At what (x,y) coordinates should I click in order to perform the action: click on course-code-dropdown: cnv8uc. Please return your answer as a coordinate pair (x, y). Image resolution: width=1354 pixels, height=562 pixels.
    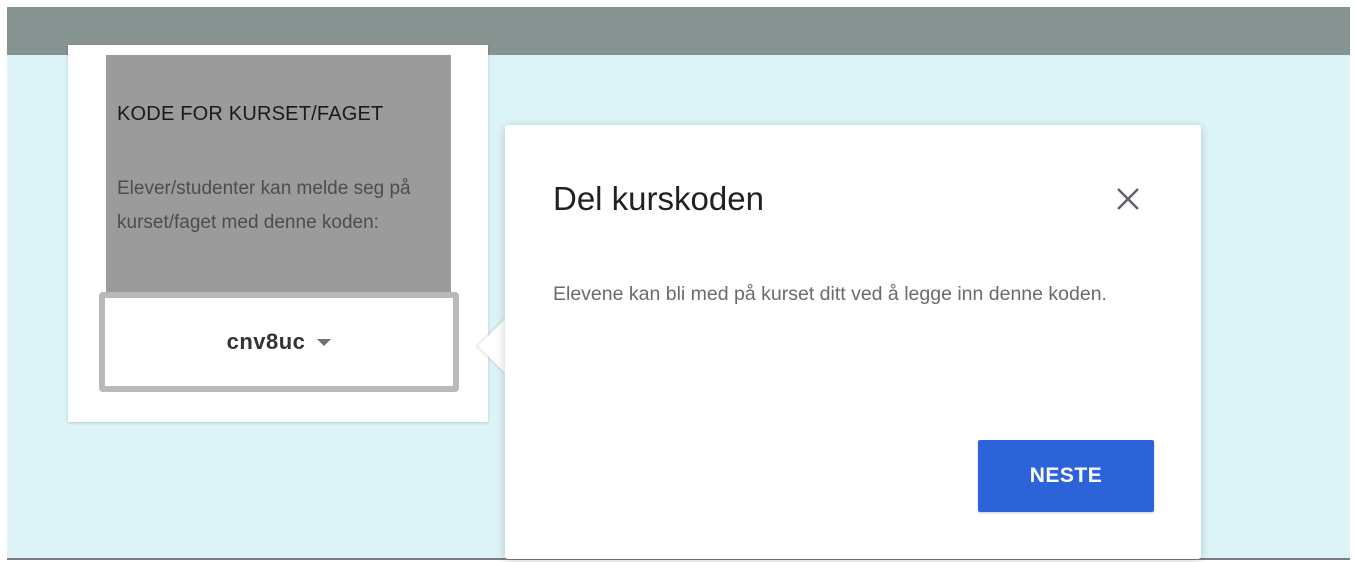
    Looking at the image, I should click on (279, 342).